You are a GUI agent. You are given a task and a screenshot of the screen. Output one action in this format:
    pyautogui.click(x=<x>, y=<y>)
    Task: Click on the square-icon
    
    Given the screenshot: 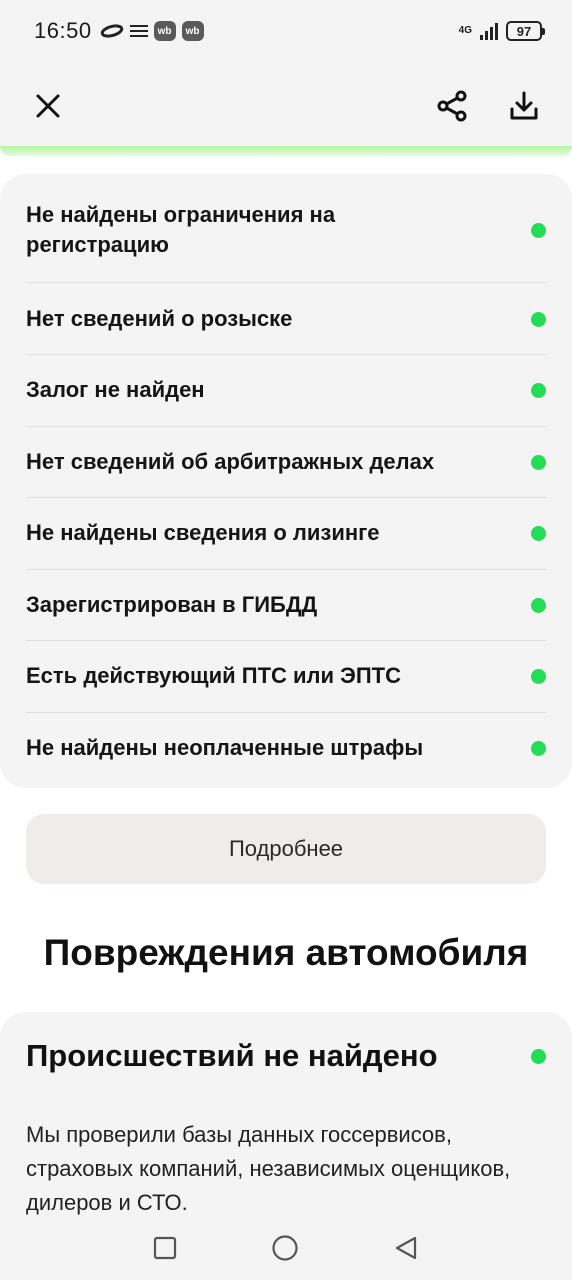 What is the action you would take?
    pyautogui.click(x=165, y=1248)
    